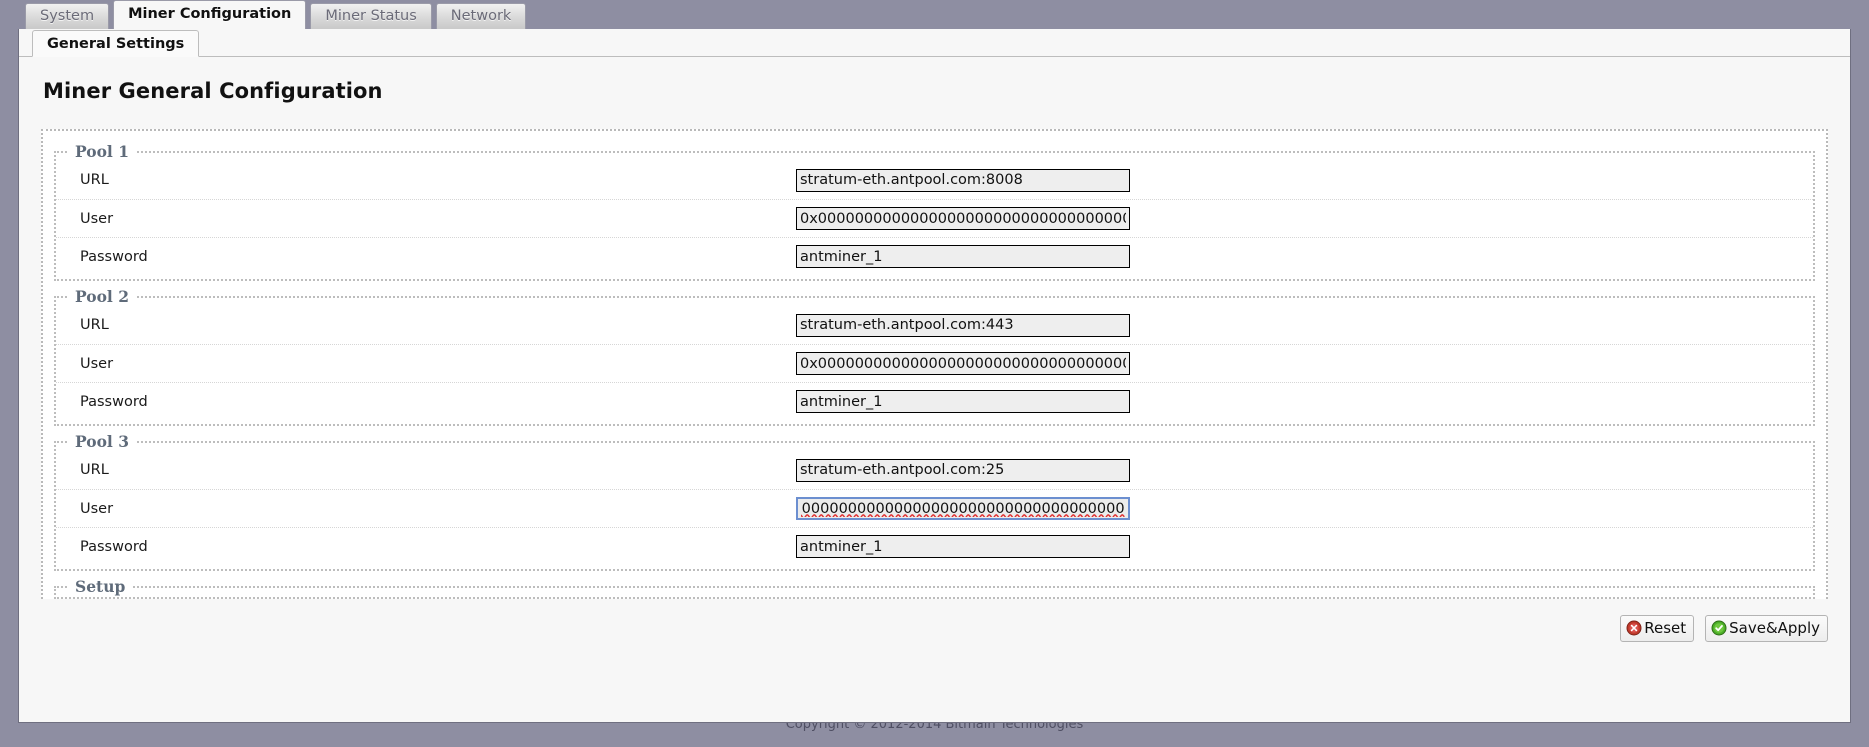  What do you see at coordinates (100, 586) in the screenshot?
I see `fieldset-legend: Setup` at bounding box center [100, 586].